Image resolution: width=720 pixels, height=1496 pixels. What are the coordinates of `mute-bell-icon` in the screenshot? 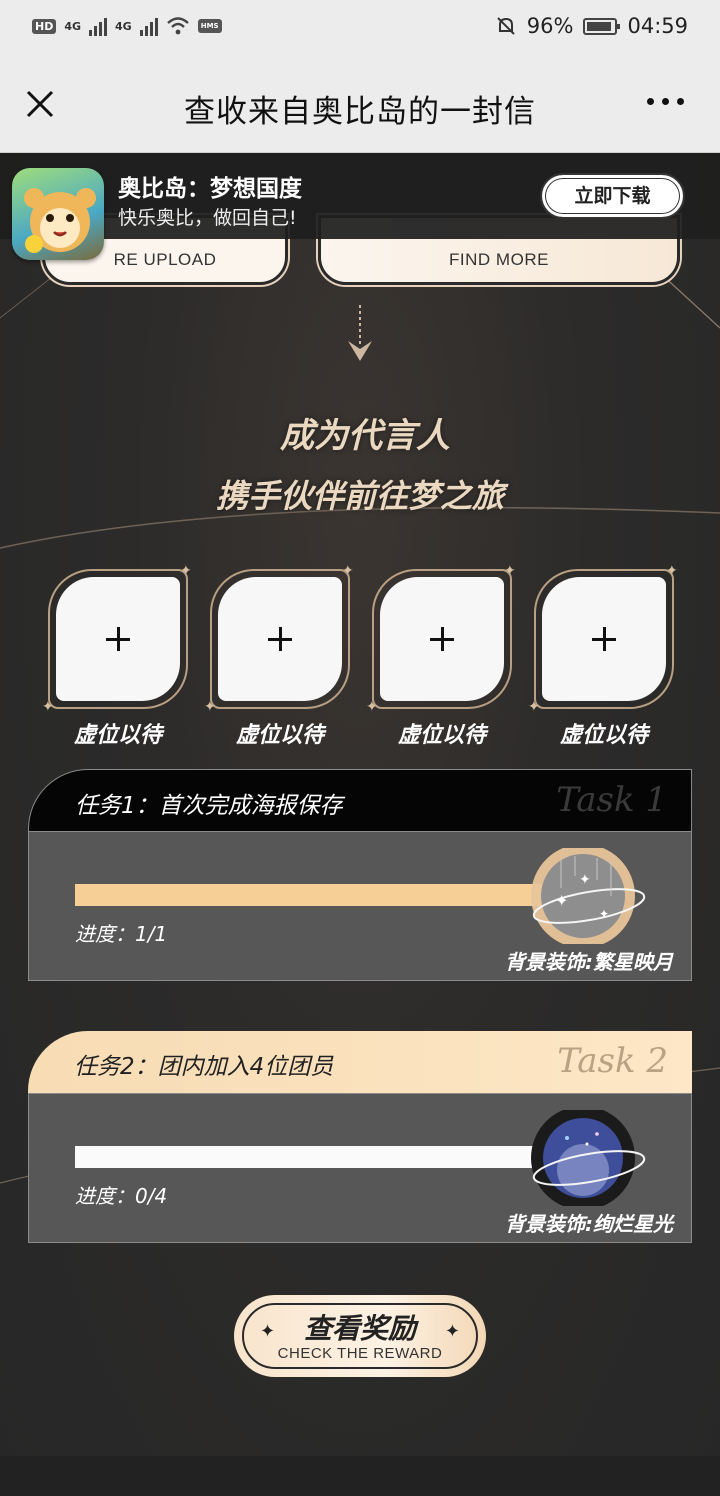 It's located at (506, 26).